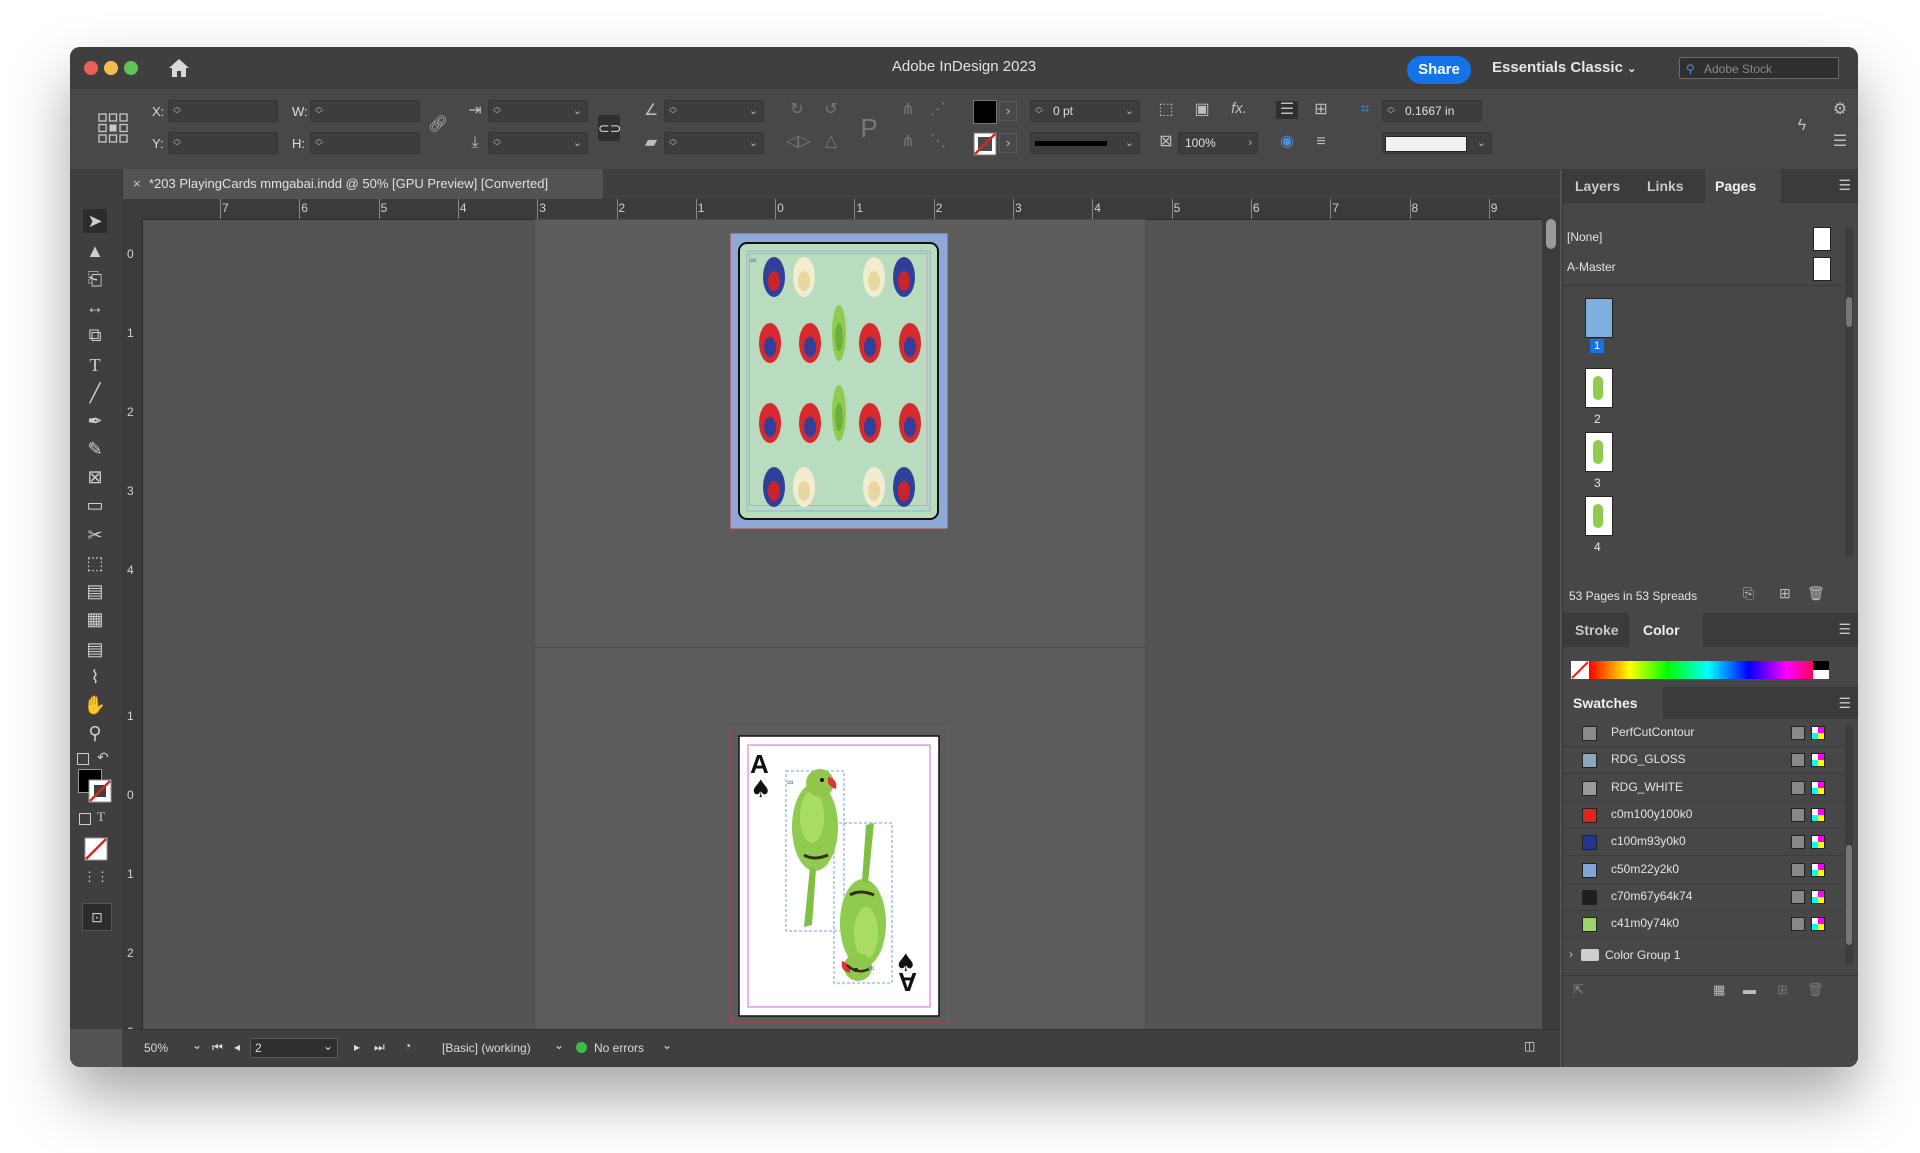 This screenshot has height=1153, width=1920. I want to click on gradient-swatch-tool-icon: ▤, so click(95, 591).